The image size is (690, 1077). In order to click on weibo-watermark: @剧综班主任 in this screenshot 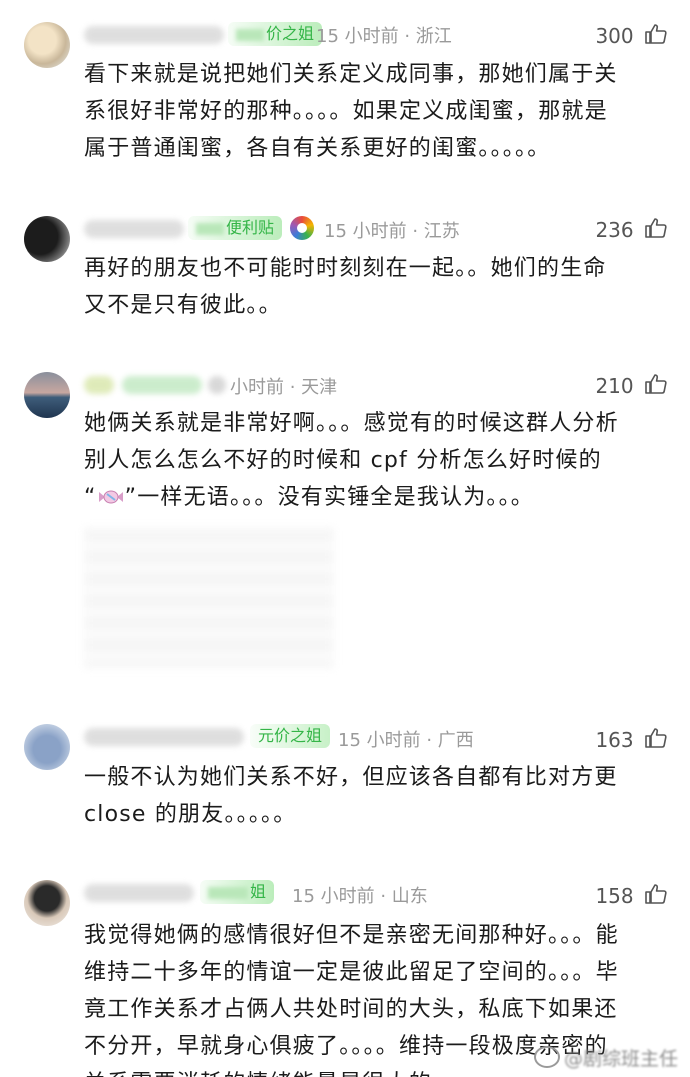, I will do `click(605, 1057)`.